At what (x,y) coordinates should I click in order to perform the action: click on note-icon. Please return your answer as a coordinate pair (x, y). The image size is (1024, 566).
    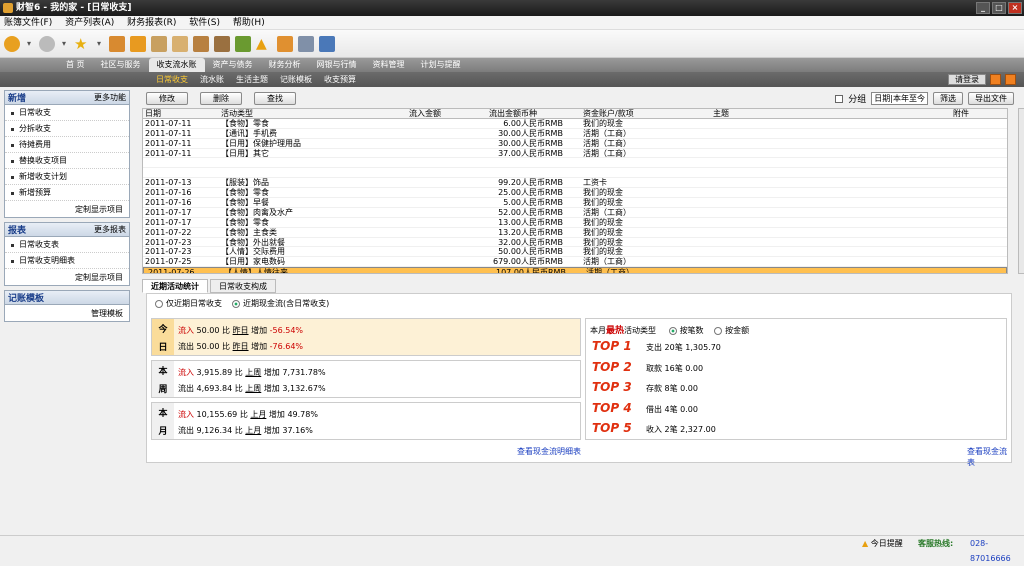
    Looking at the image, I should click on (159, 43).